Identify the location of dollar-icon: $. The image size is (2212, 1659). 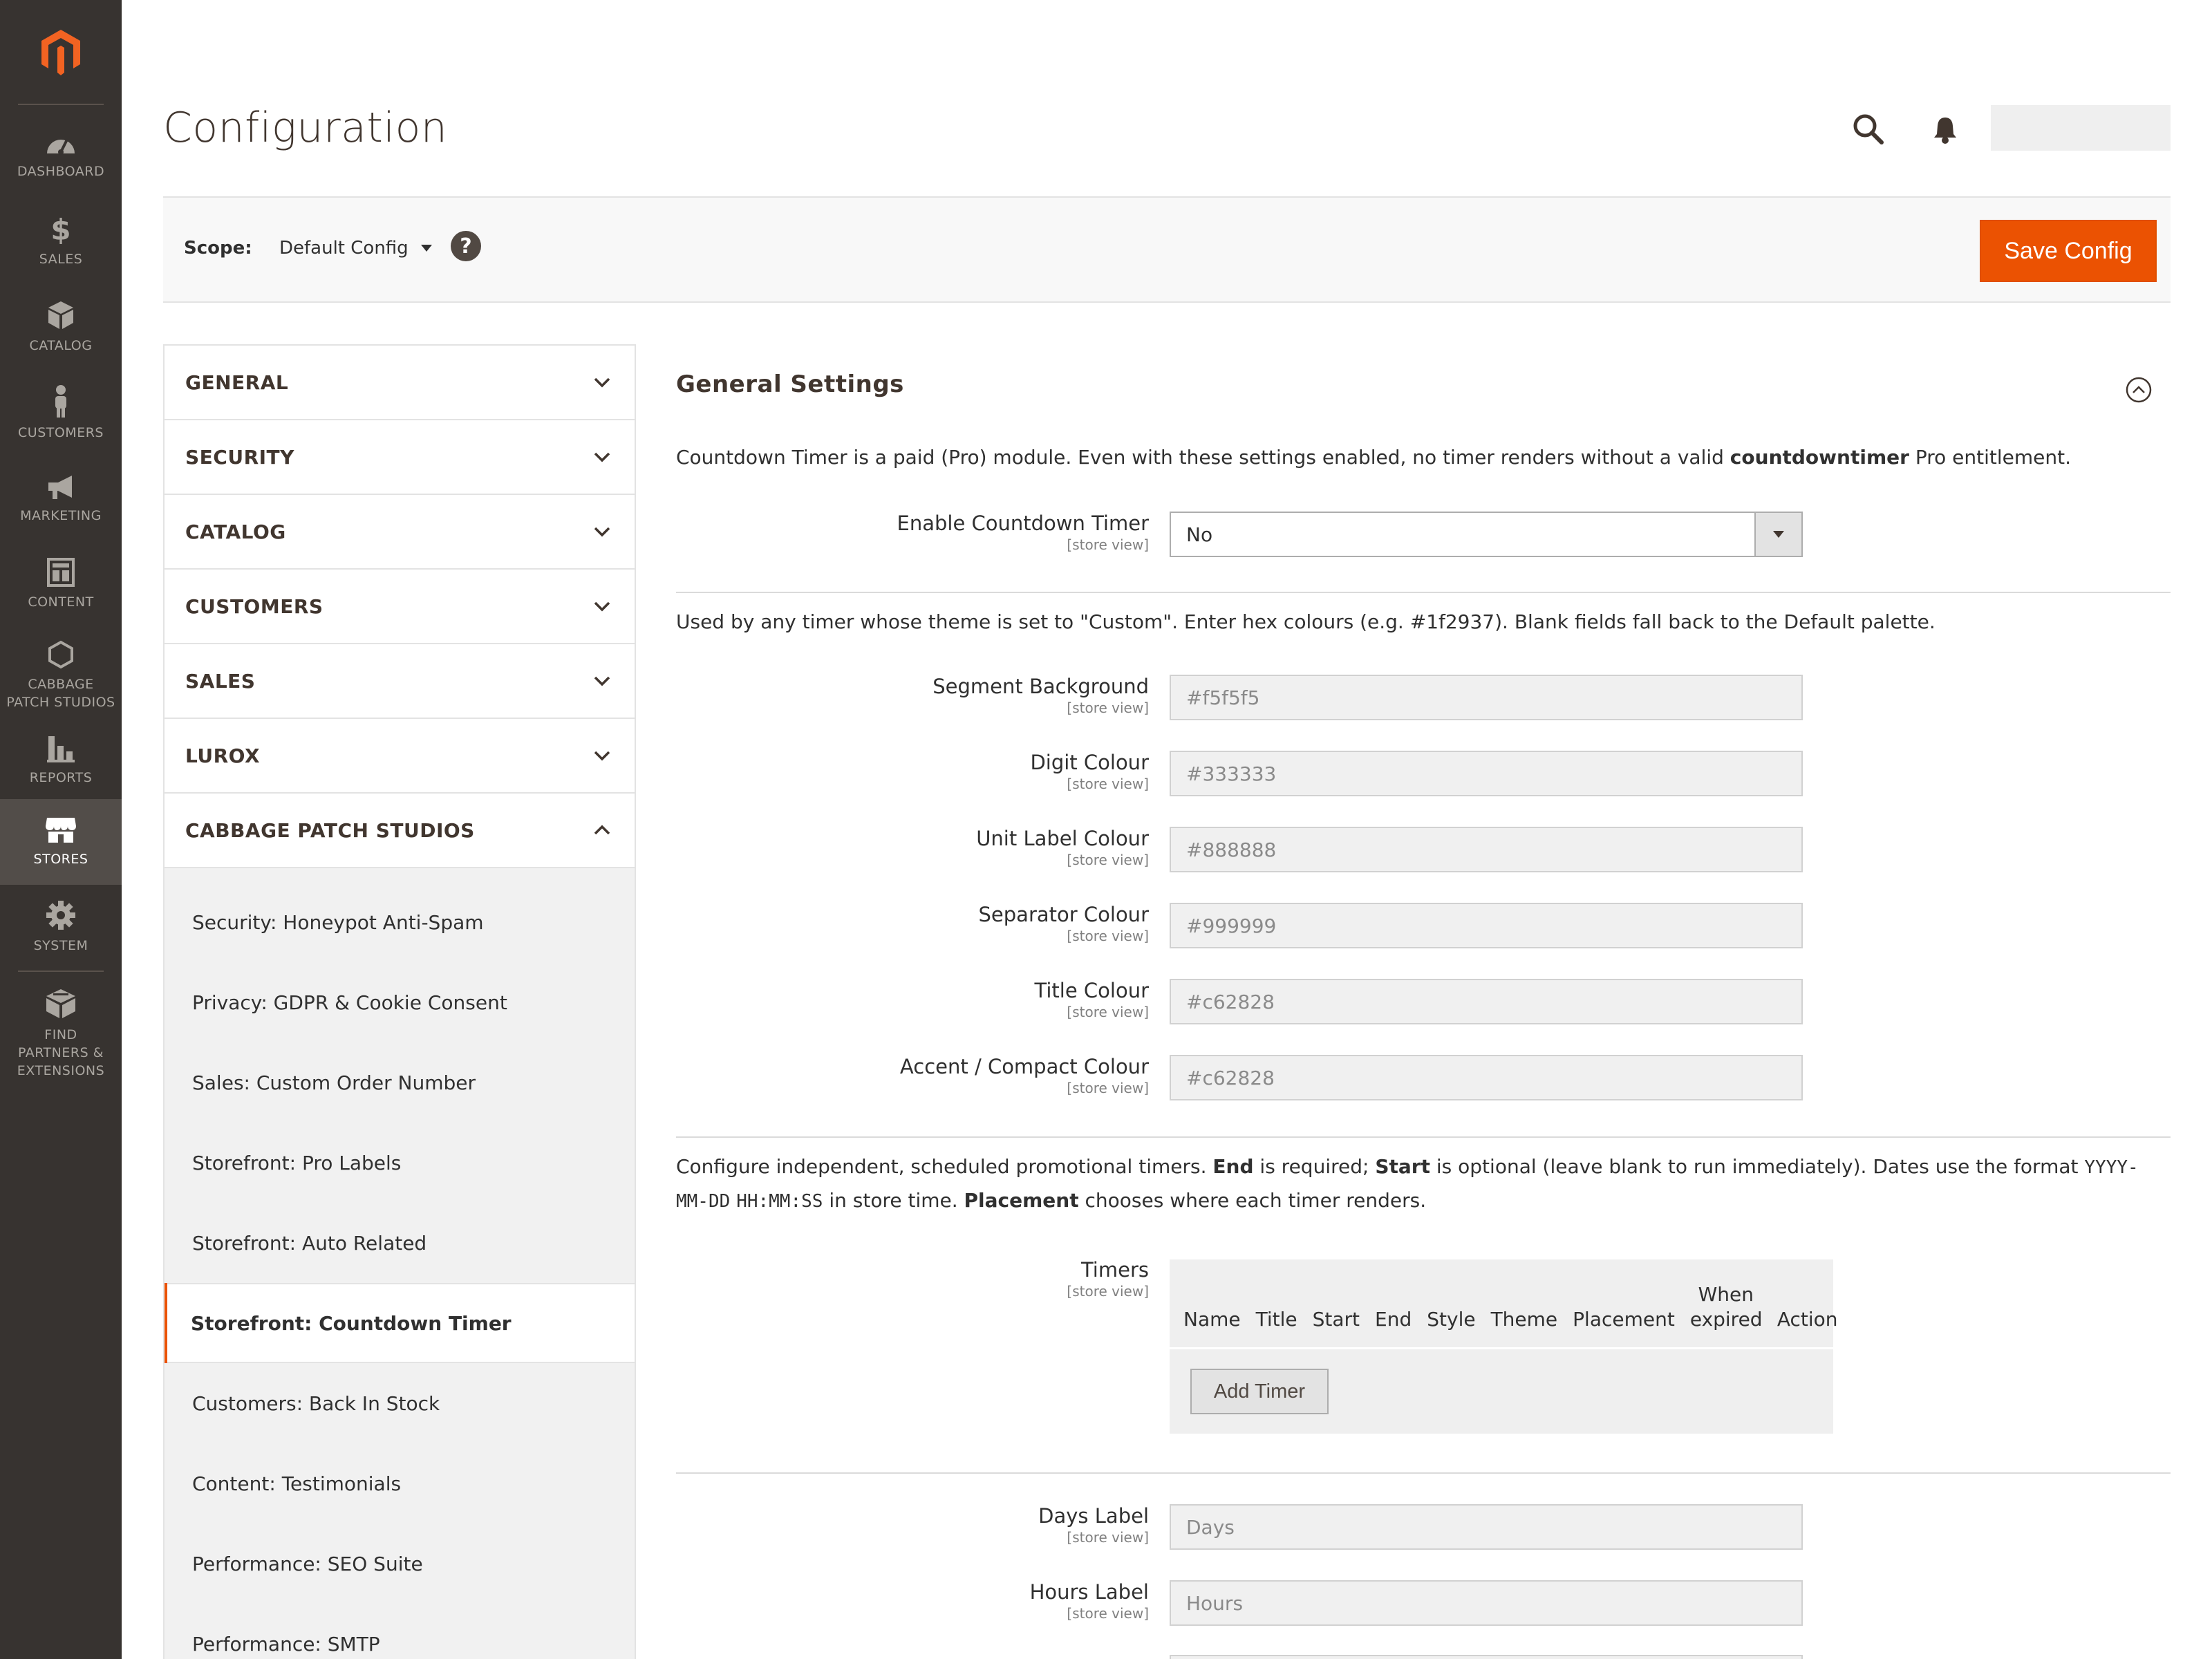
(61, 229).